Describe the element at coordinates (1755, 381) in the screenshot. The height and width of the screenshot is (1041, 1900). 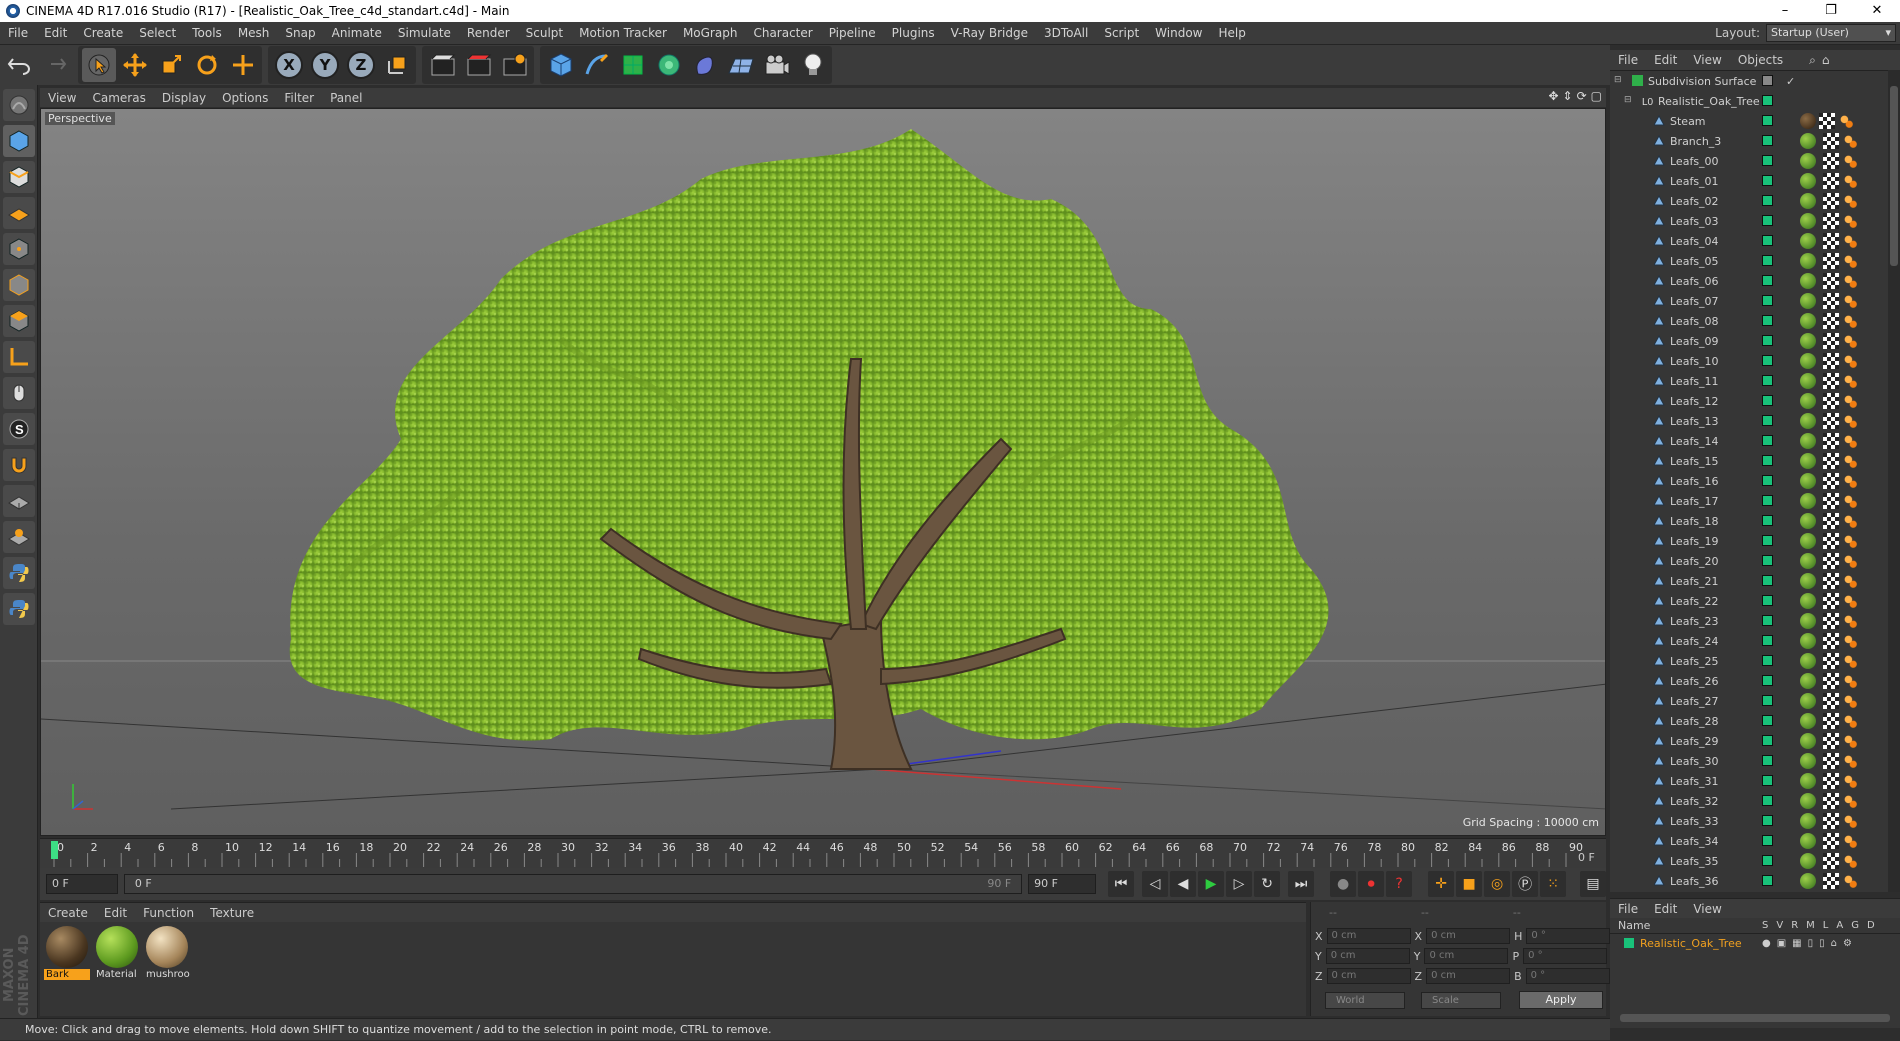
I see `object-row: Leafs_11` at that location.